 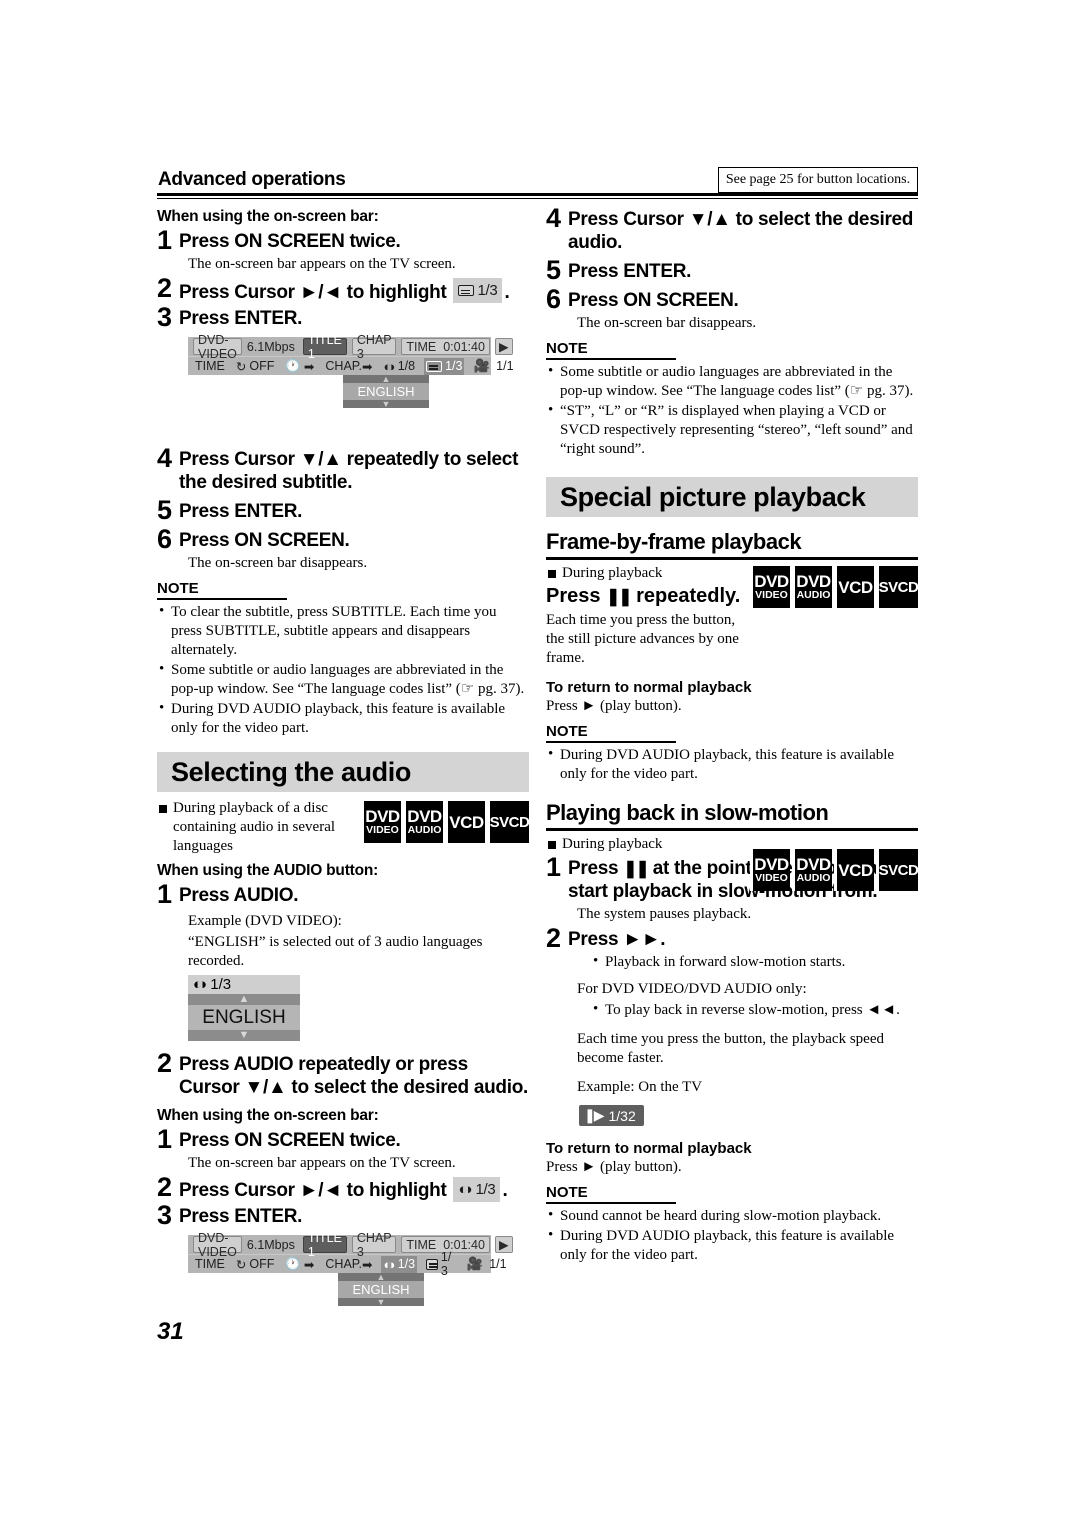 I want to click on step-number: 1, so click(x=165, y=894).